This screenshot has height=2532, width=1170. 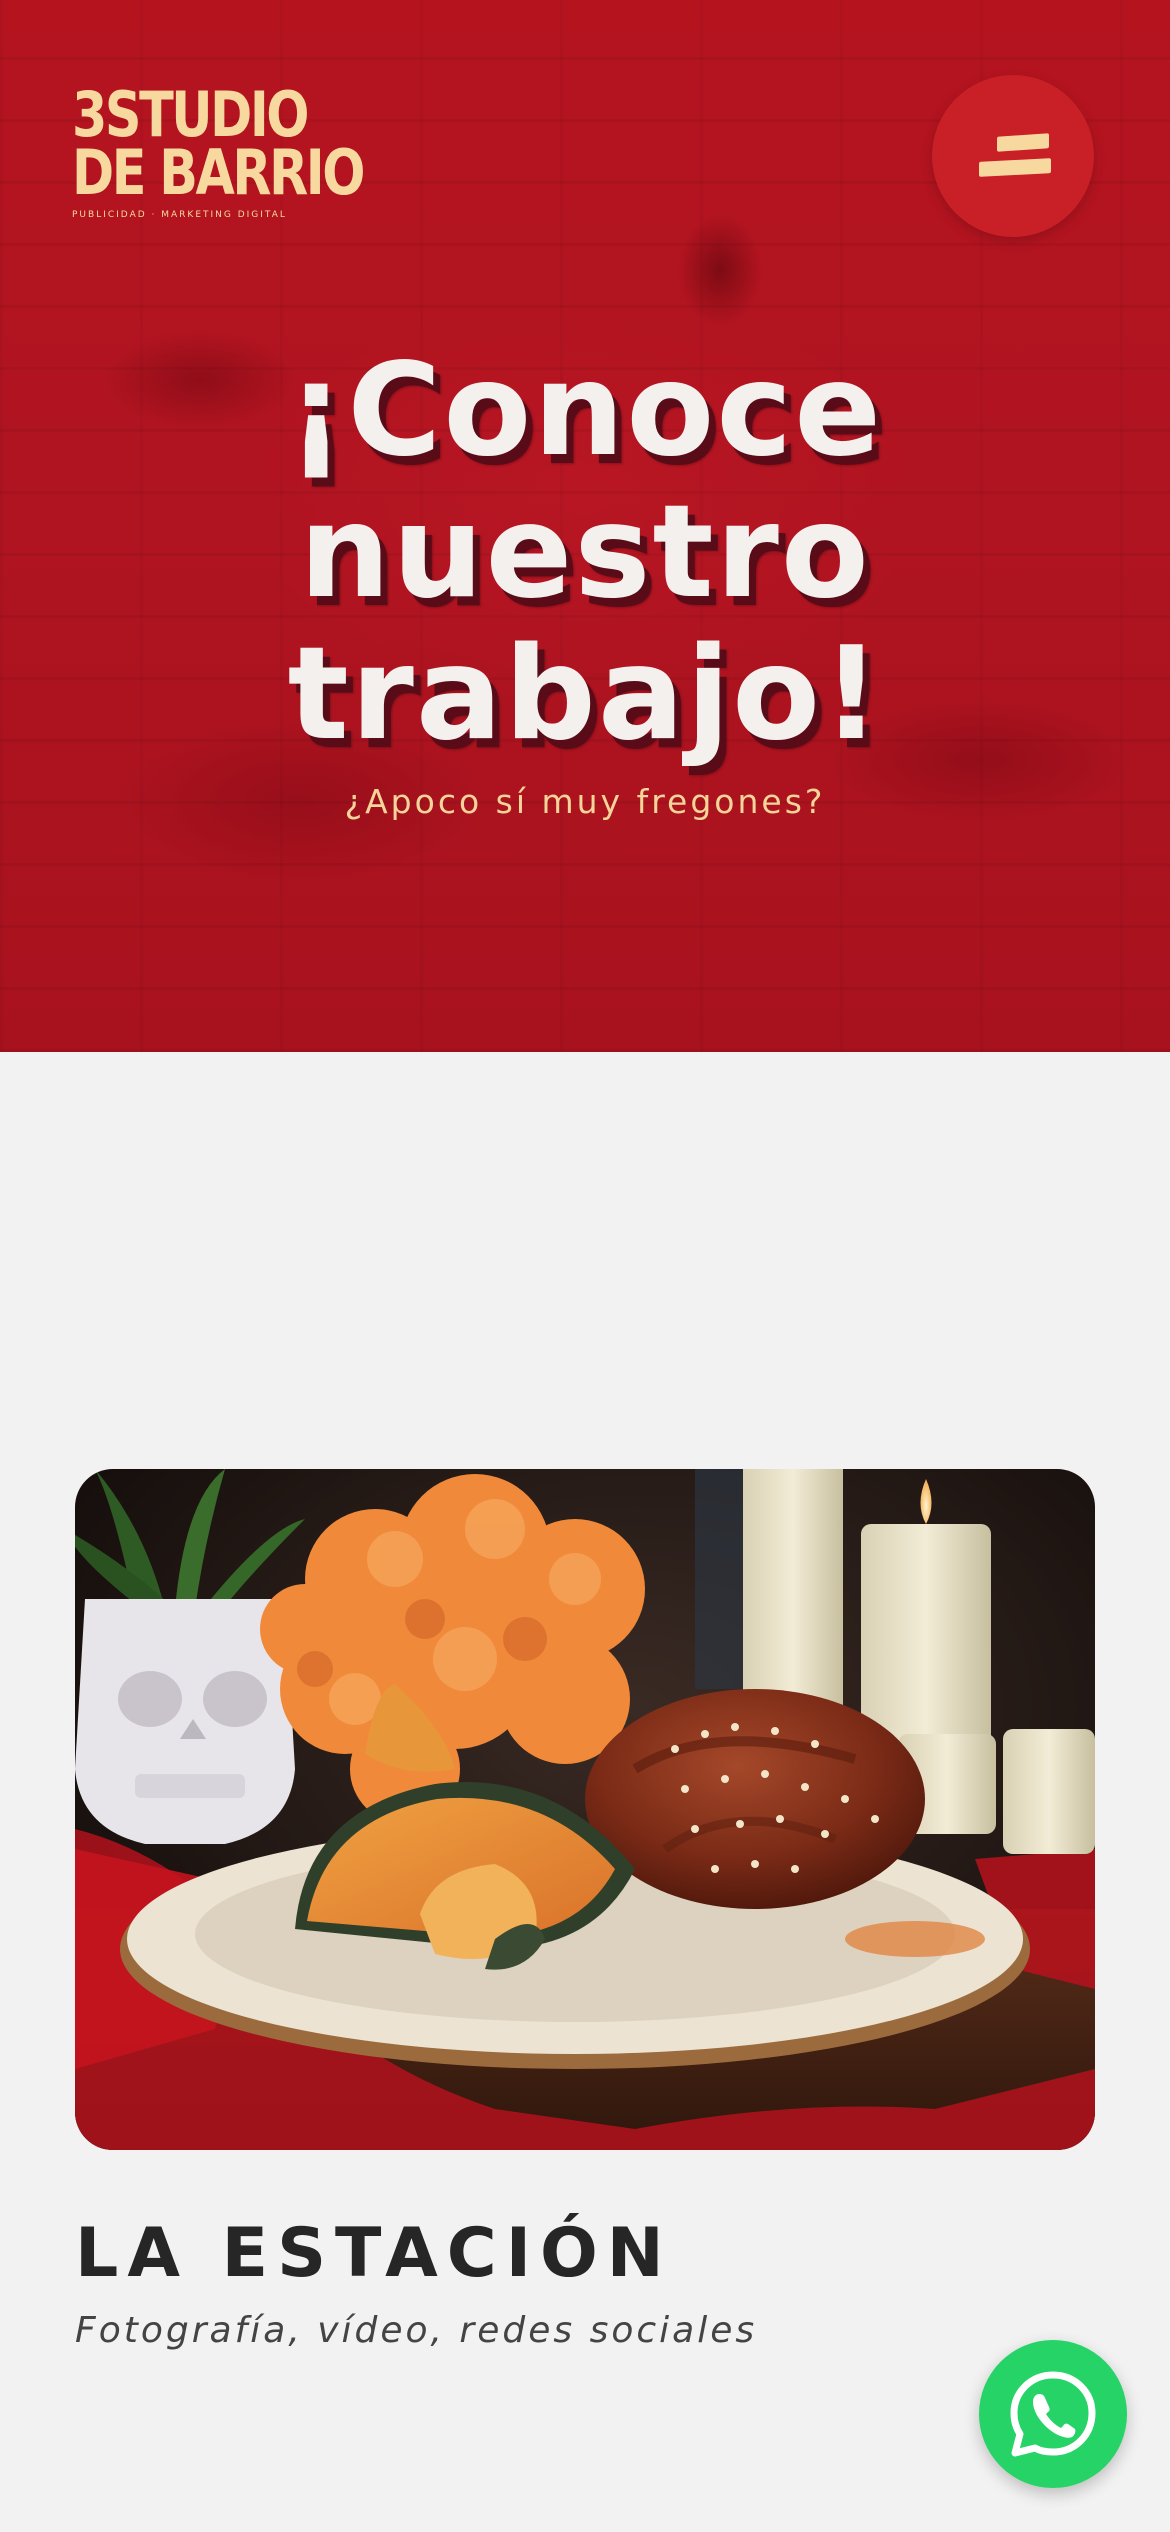 I want to click on hero-title-line-2: nuestro, so click(x=585, y=552).